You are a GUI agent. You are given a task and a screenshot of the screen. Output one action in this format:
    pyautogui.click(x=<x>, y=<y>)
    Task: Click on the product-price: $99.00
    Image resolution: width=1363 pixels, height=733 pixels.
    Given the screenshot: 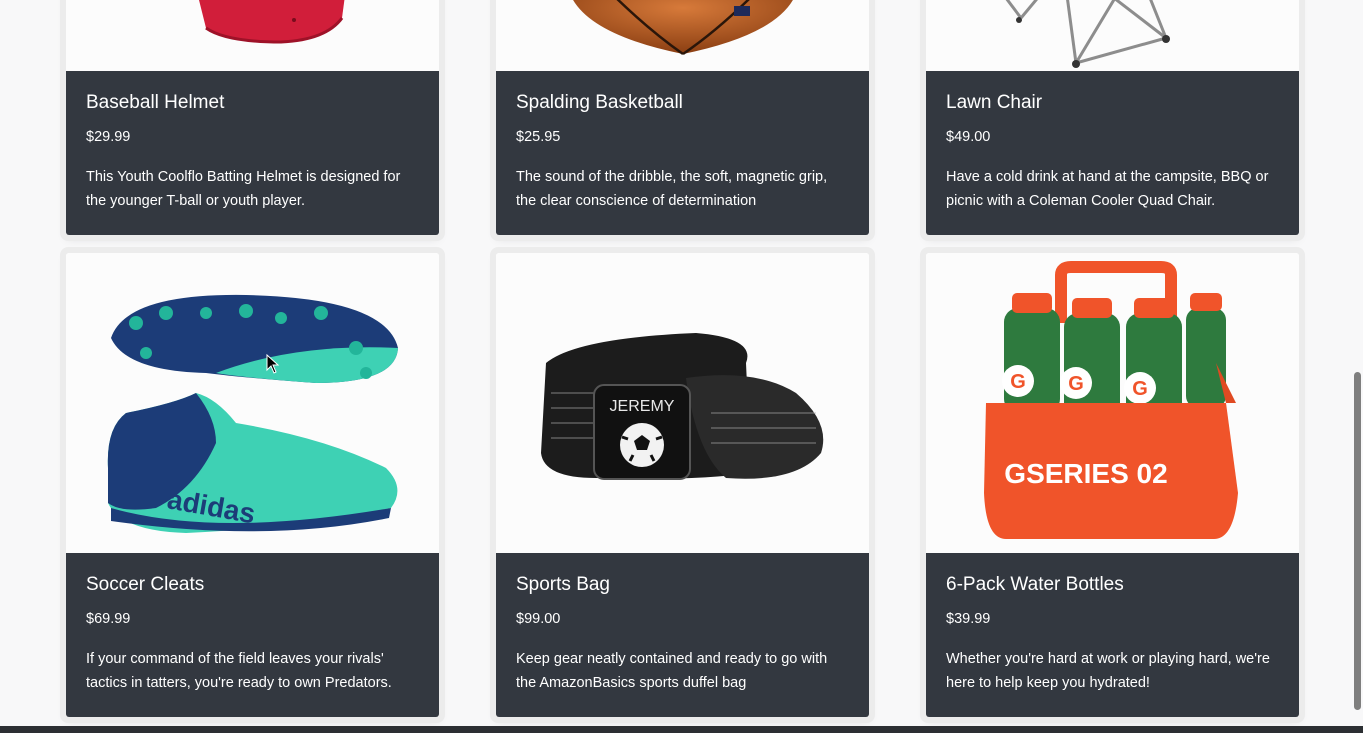 What is the action you would take?
    pyautogui.click(x=538, y=619)
    